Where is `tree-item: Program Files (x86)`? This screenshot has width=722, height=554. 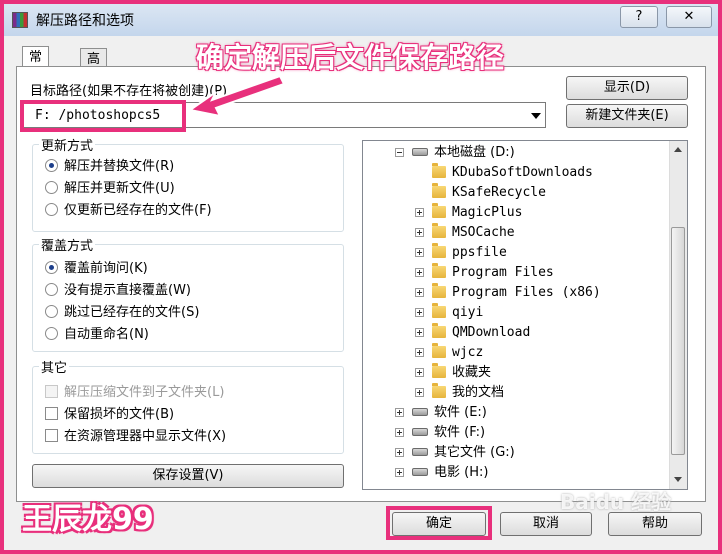
tree-item: Program Files (x86) is located at coordinates (508, 293).